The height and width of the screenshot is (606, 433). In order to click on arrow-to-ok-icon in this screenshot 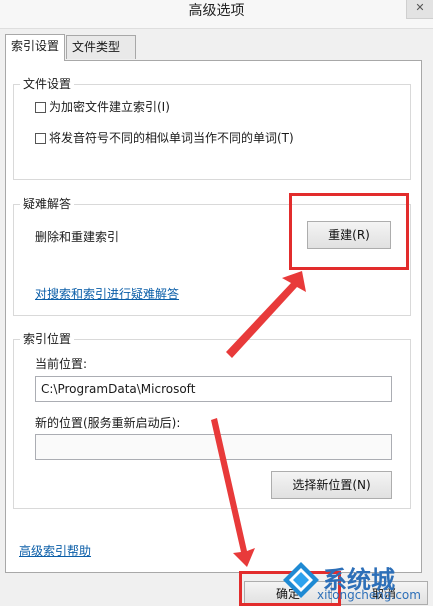, I will do `click(233, 492)`.